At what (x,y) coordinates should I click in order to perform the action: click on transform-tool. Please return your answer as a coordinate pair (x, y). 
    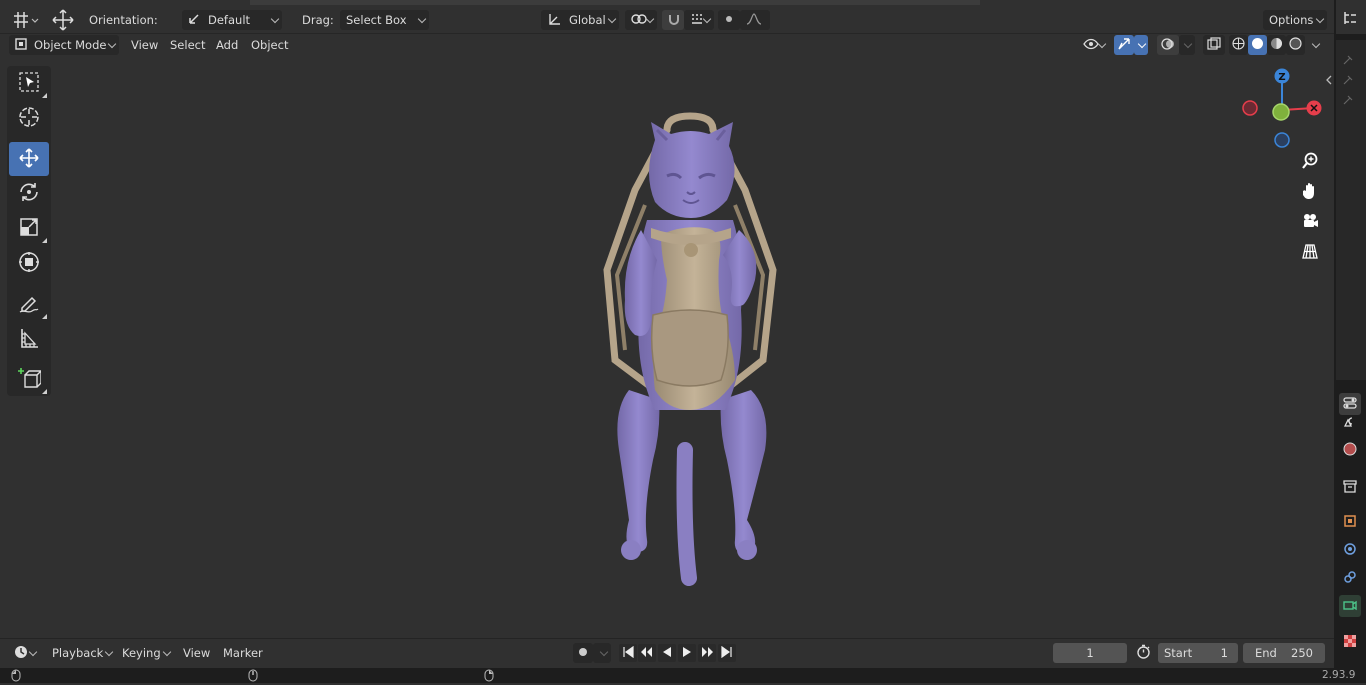
    Looking at the image, I should click on (29, 263).